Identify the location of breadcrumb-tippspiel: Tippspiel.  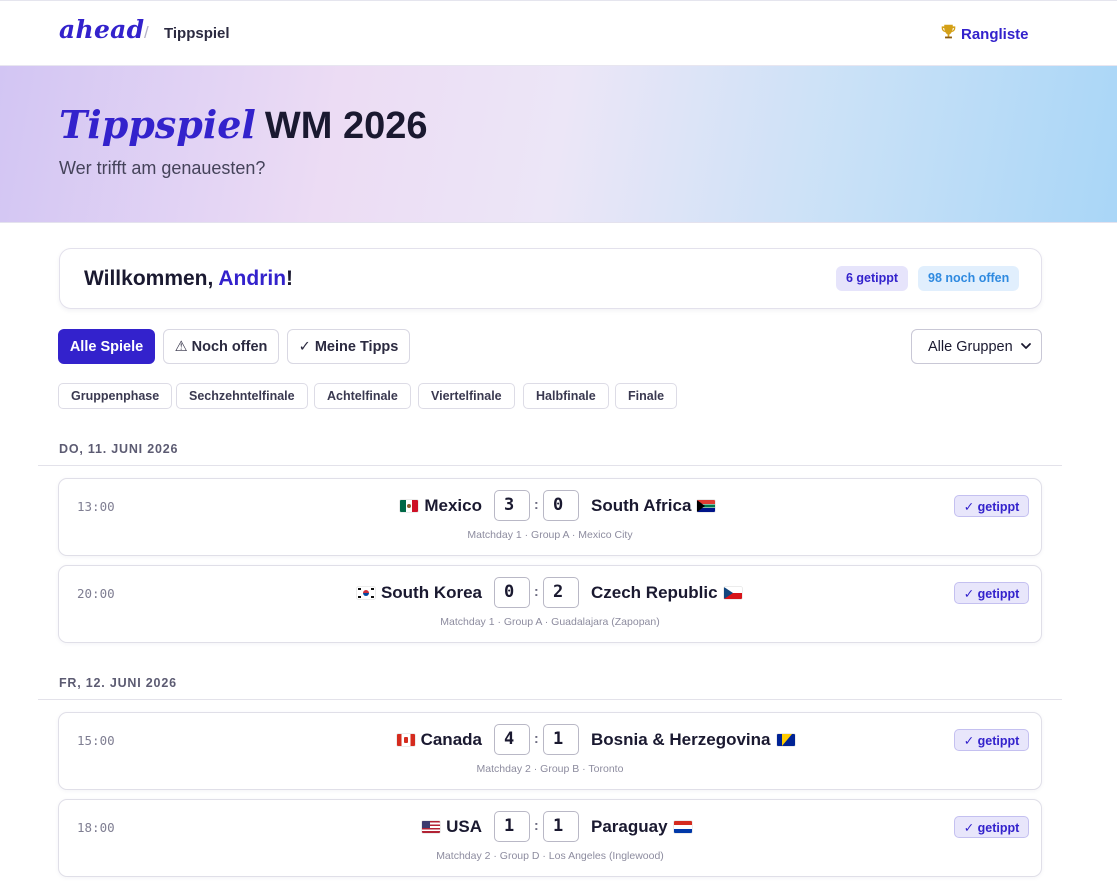
(197, 33).